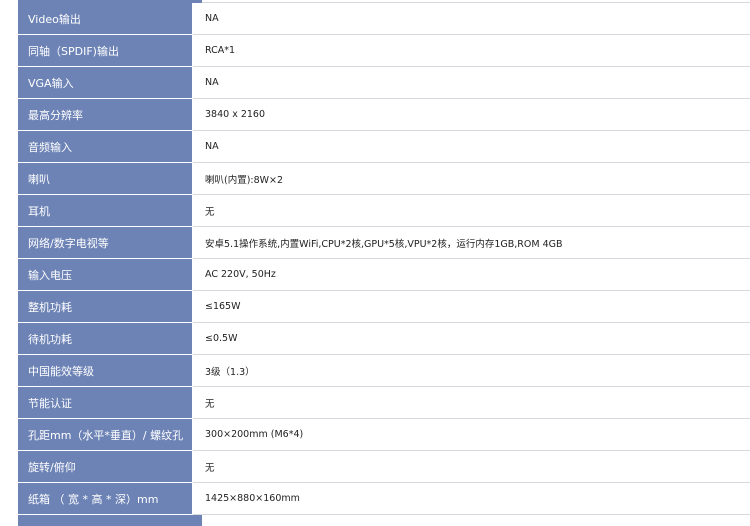  Describe the element at coordinates (471, 307) in the screenshot. I see `spec-value: ≤165W` at that location.